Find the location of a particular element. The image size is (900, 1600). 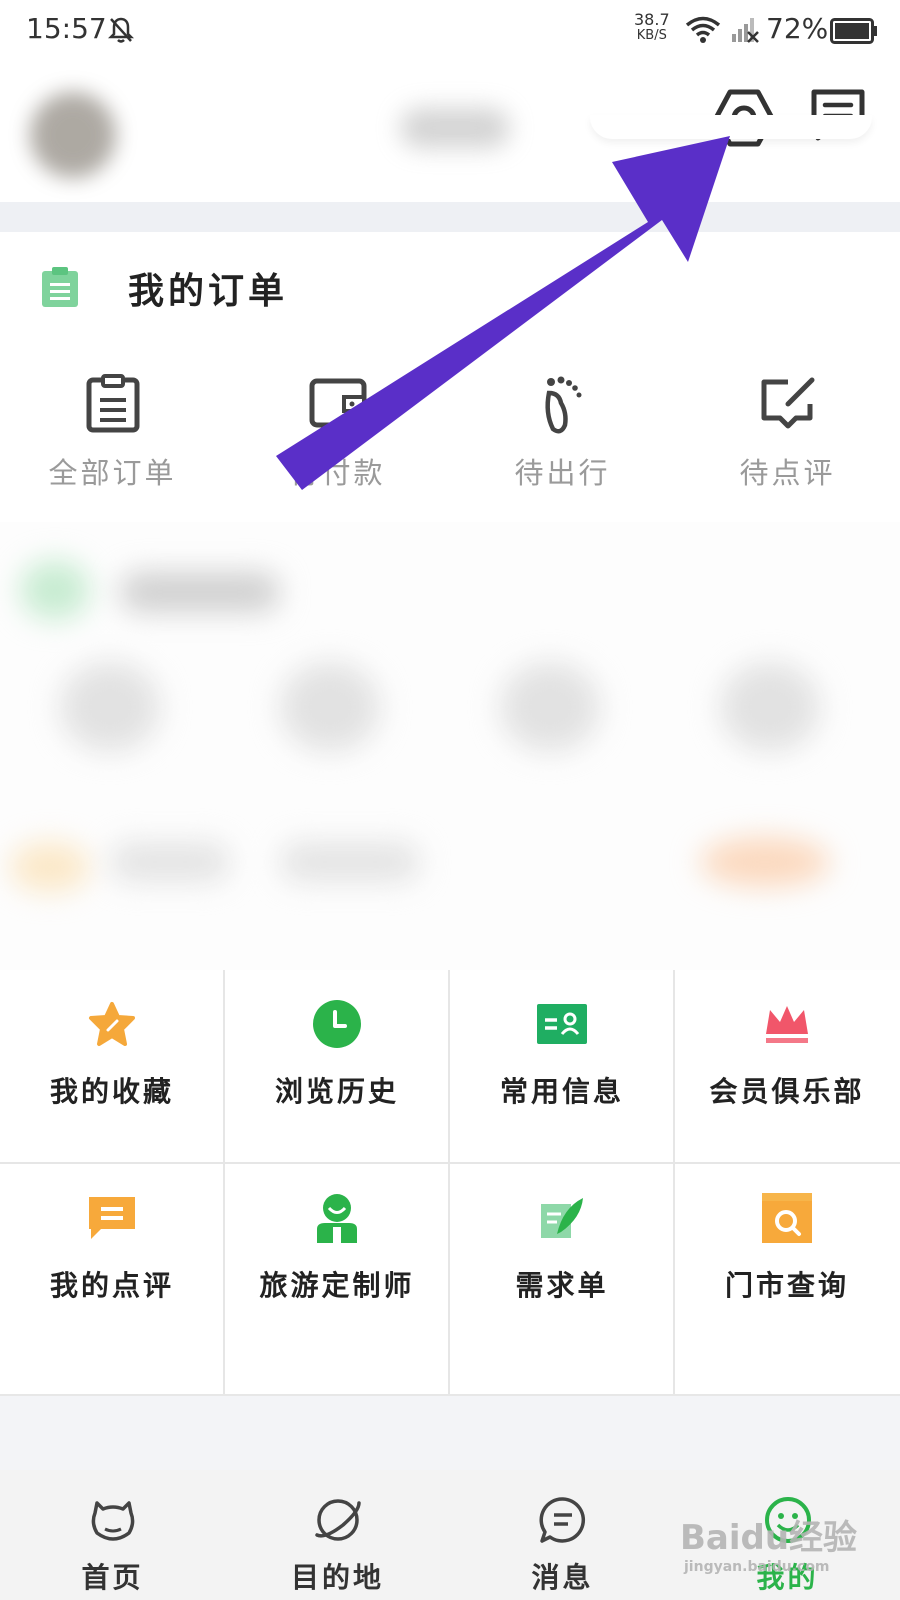

quill-icon is located at coordinates (562, 1218).